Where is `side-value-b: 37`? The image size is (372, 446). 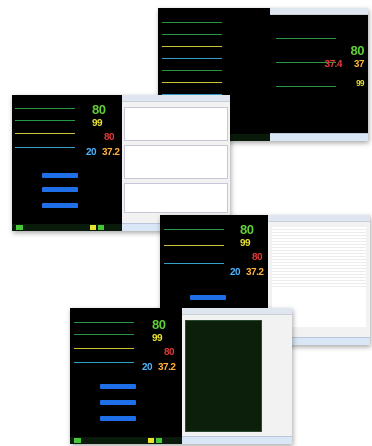 side-value-b: 37 is located at coordinates (359, 64).